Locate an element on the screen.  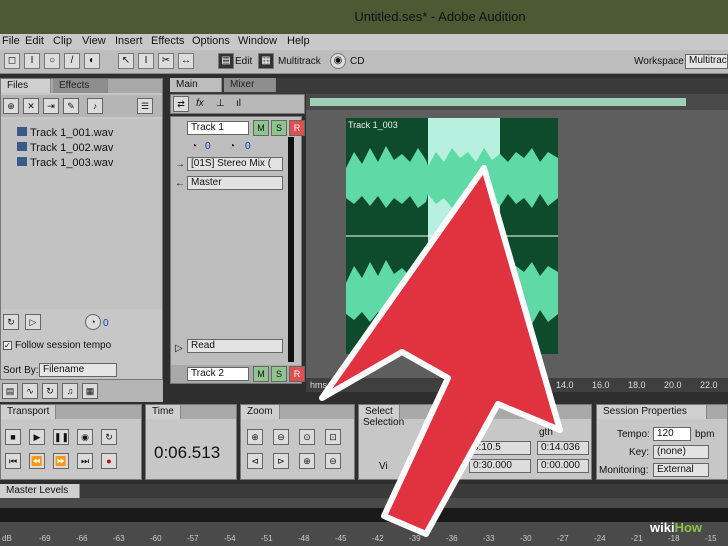
watermark-wiki: wiki is located at coordinates (662, 527).